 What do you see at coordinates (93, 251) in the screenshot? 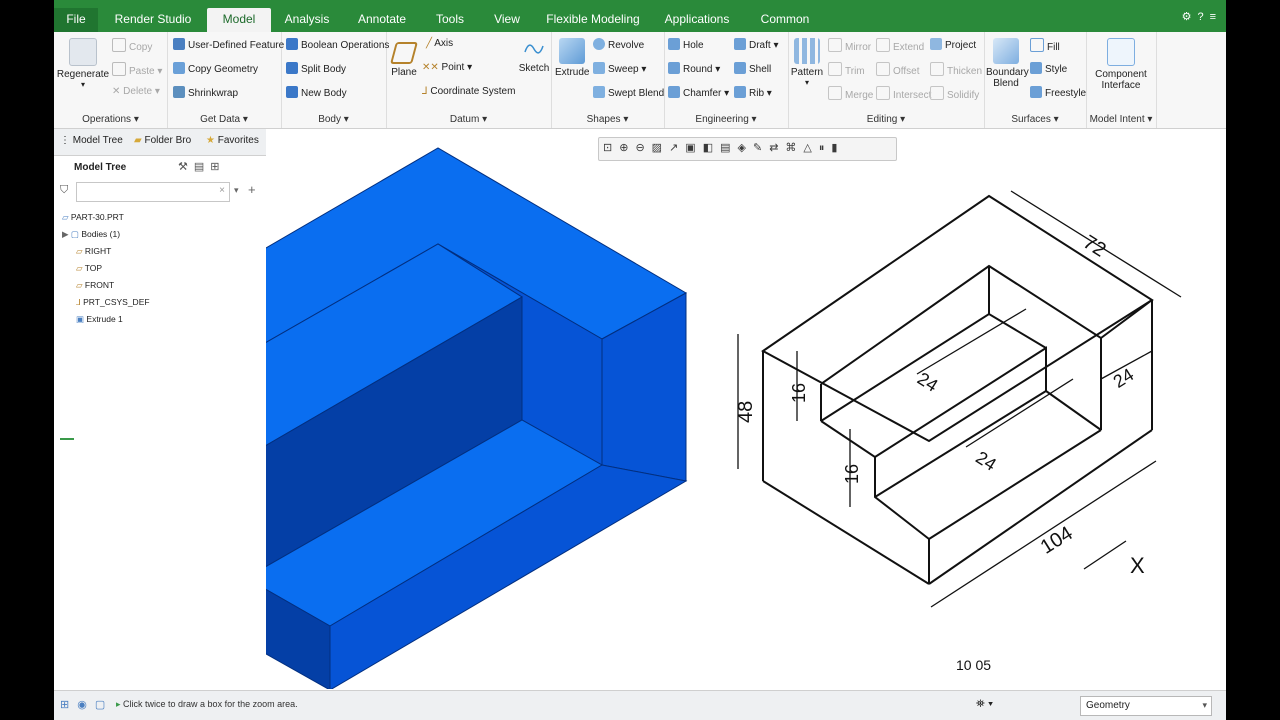
I see `tree-item-right: ▱ RIGHT` at bounding box center [93, 251].